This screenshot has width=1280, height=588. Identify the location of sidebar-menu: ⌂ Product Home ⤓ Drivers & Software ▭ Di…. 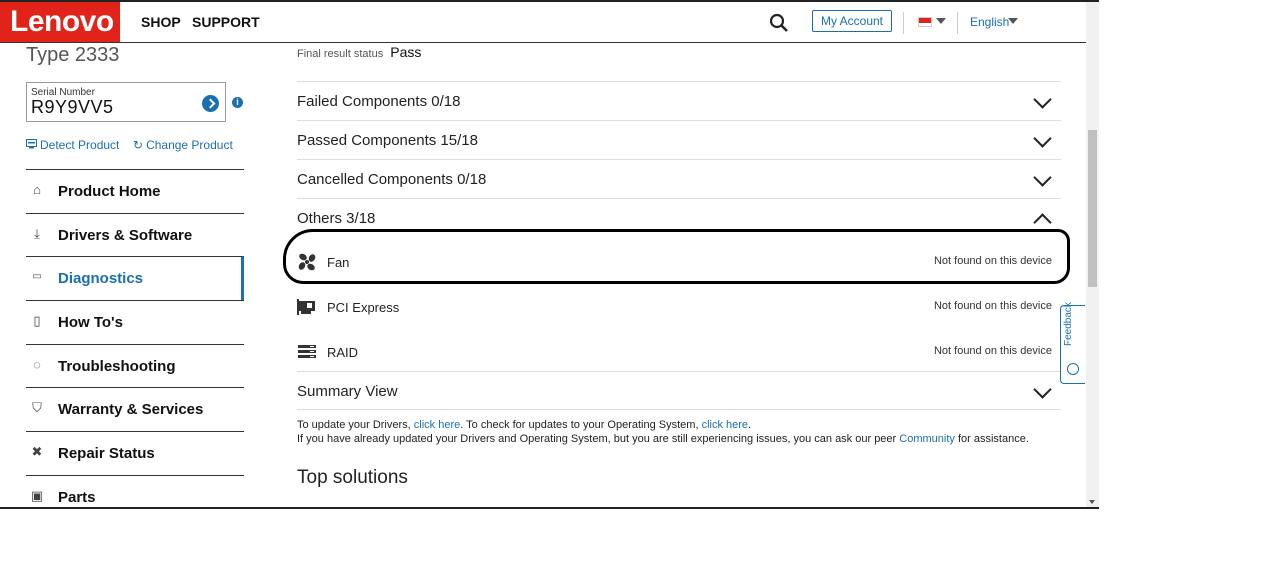
(135, 338).